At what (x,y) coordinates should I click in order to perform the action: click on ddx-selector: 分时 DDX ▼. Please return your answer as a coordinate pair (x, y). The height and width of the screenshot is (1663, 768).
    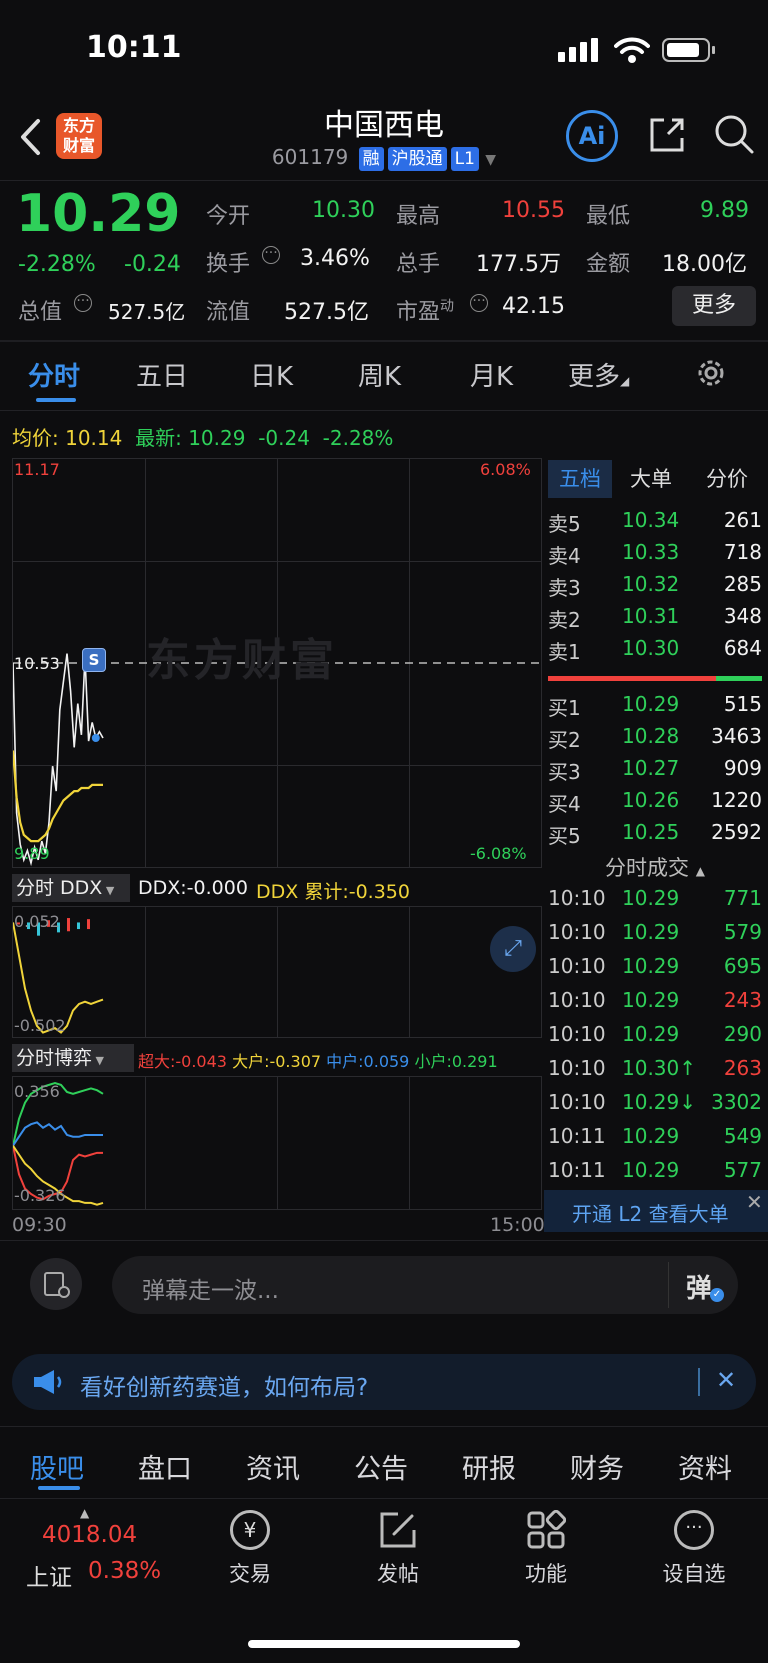
    Looking at the image, I should click on (71, 888).